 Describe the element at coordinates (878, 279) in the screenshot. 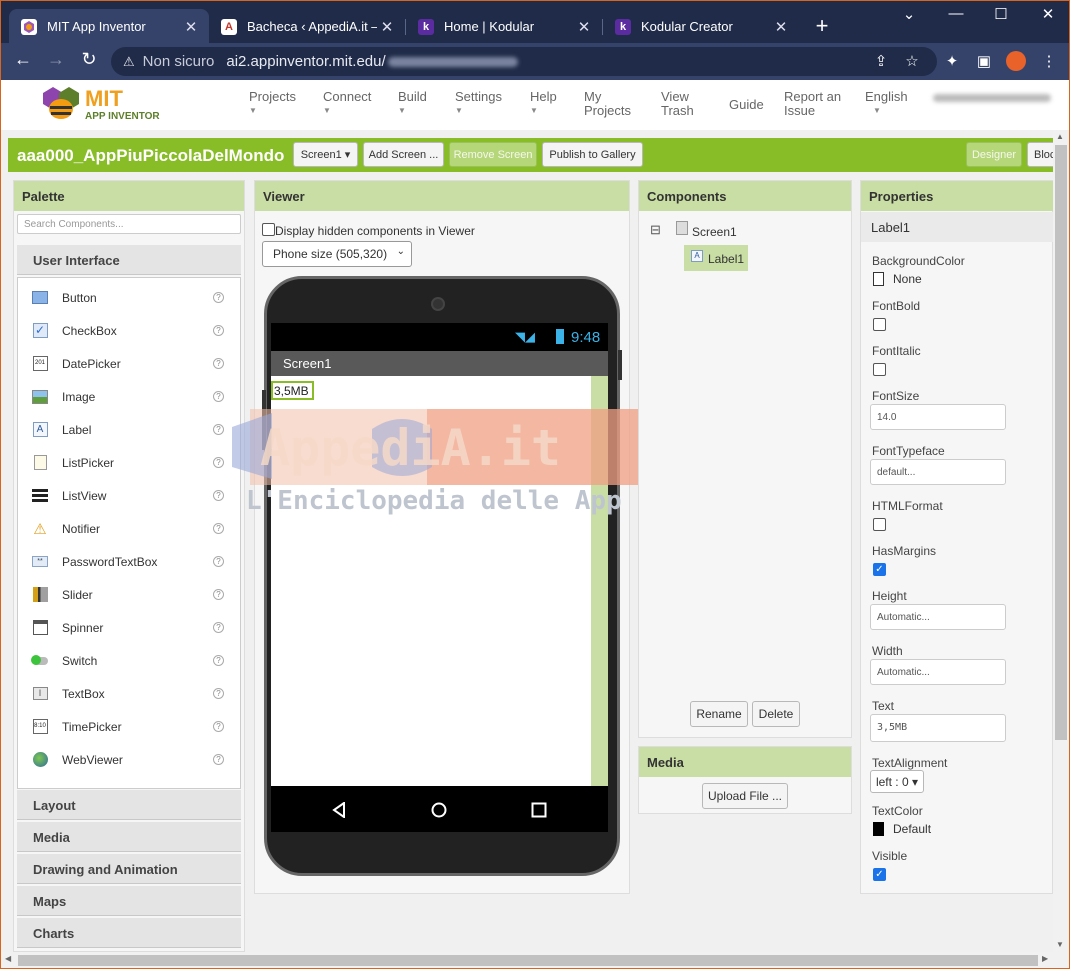

I see `color-swatch-none` at that location.